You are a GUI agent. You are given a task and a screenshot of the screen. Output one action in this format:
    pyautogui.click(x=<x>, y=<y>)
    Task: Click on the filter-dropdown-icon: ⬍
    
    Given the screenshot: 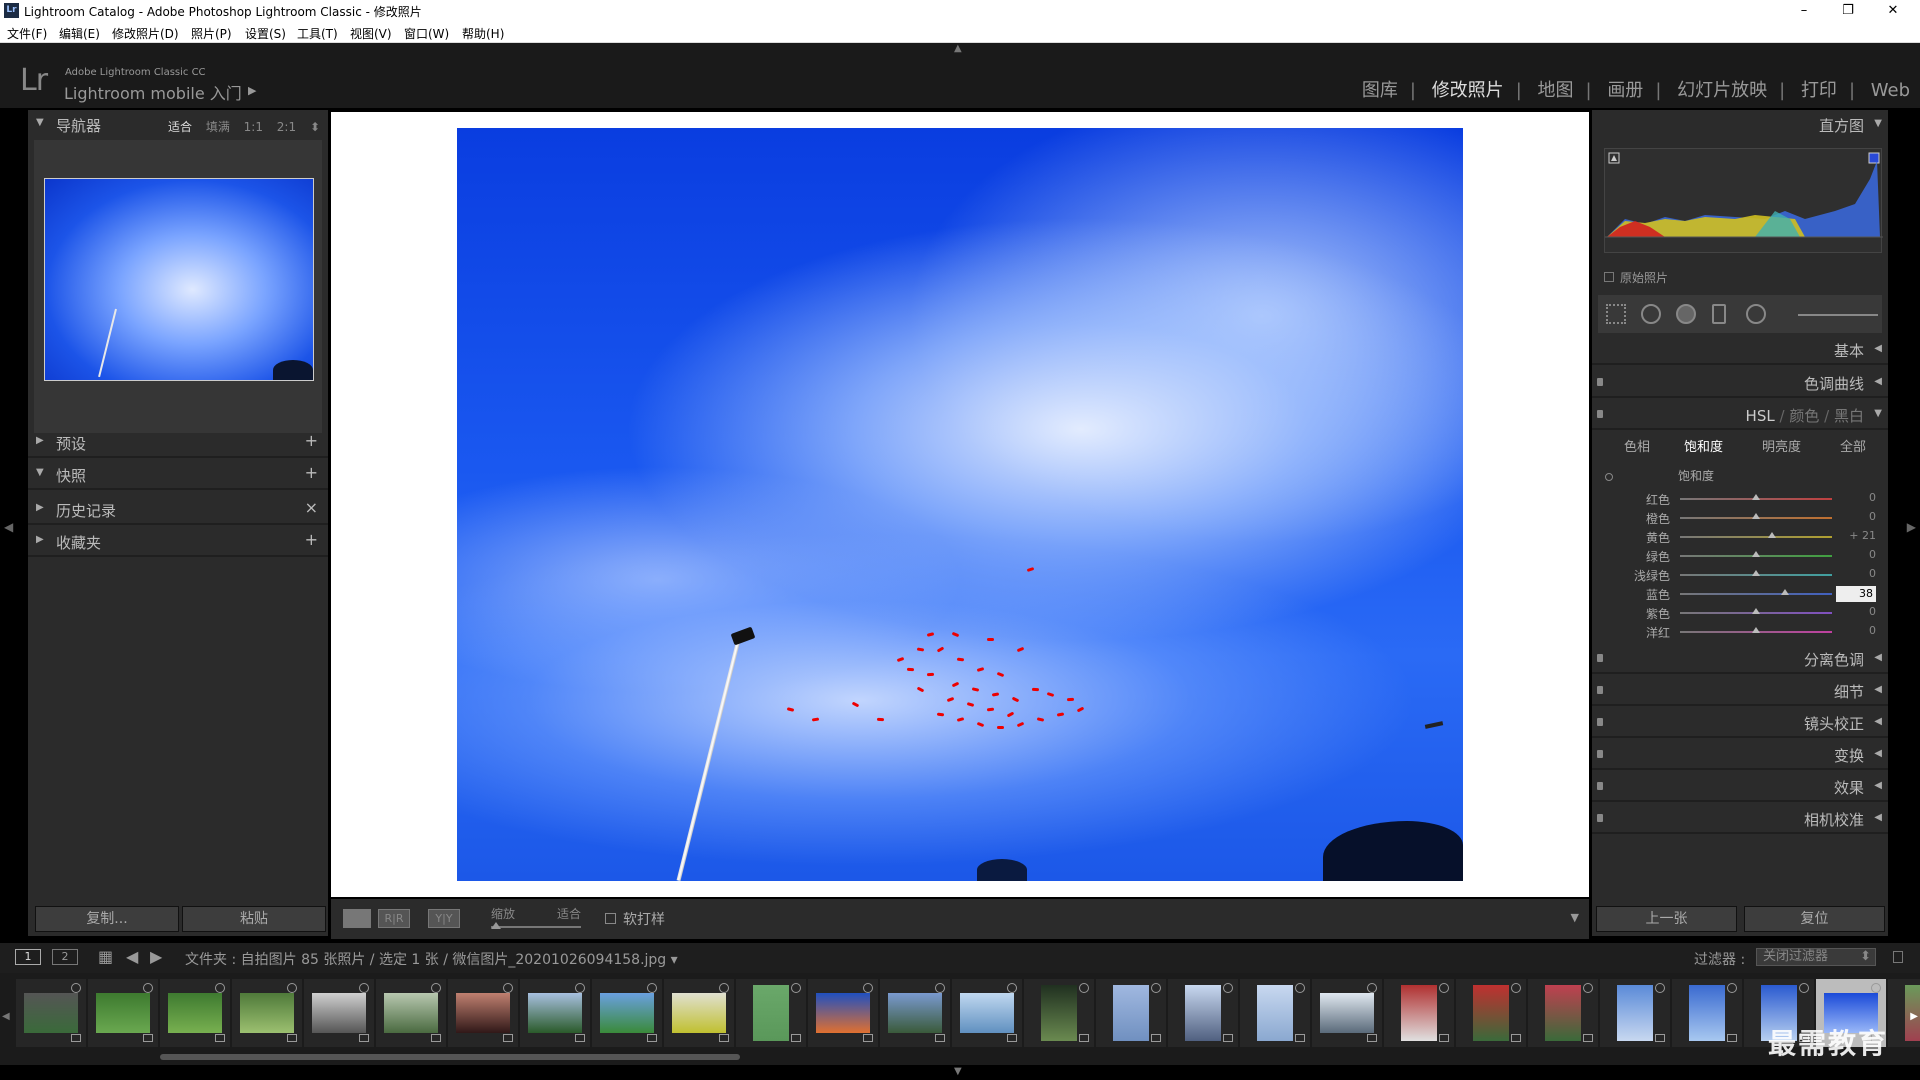 What is the action you would take?
    pyautogui.click(x=1865, y=957)
    